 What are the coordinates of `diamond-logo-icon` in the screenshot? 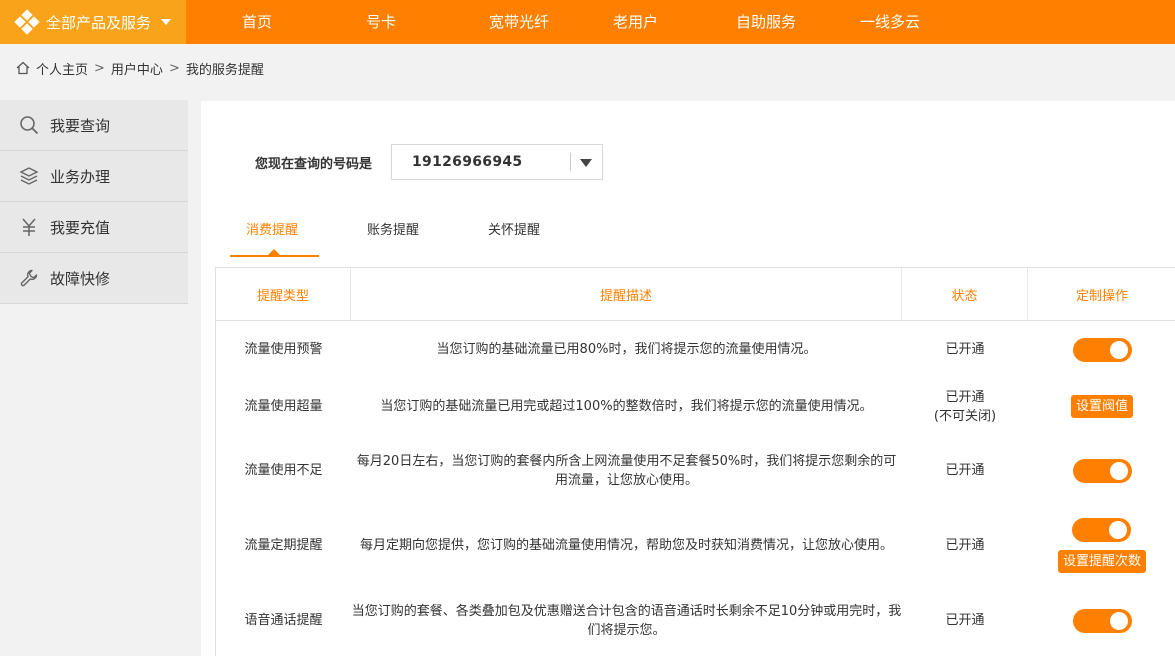 It's located at (27, 22).